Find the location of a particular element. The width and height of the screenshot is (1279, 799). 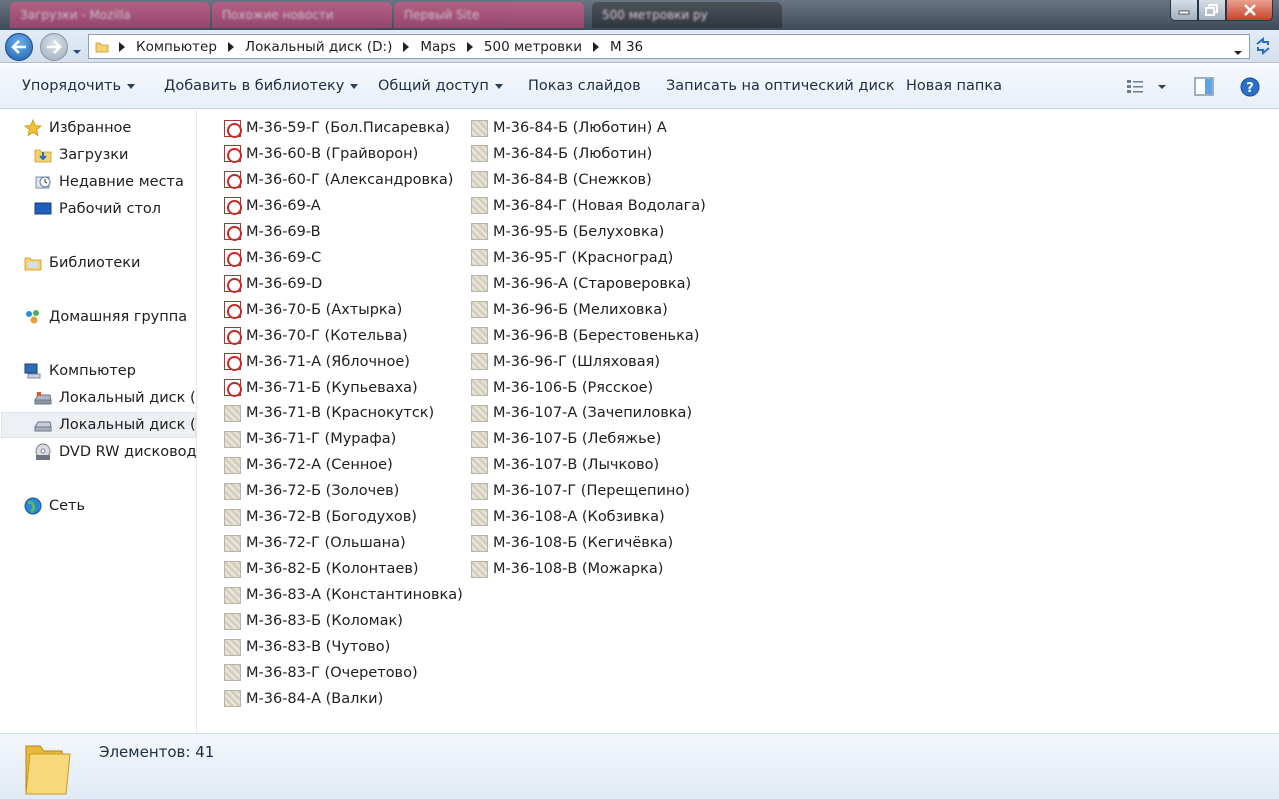

file-item: M-36-70-Б (Ахтырка) is located at coordinates (313, 310).